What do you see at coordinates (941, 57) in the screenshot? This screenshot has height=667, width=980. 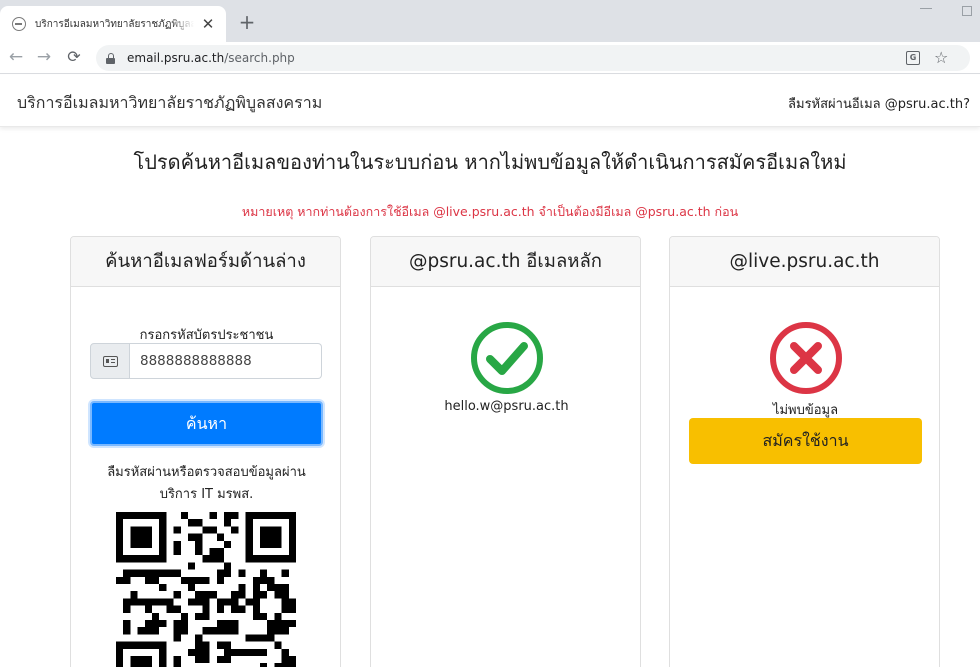 I see `star-icon: ☆` at bounding box center [941, 57].